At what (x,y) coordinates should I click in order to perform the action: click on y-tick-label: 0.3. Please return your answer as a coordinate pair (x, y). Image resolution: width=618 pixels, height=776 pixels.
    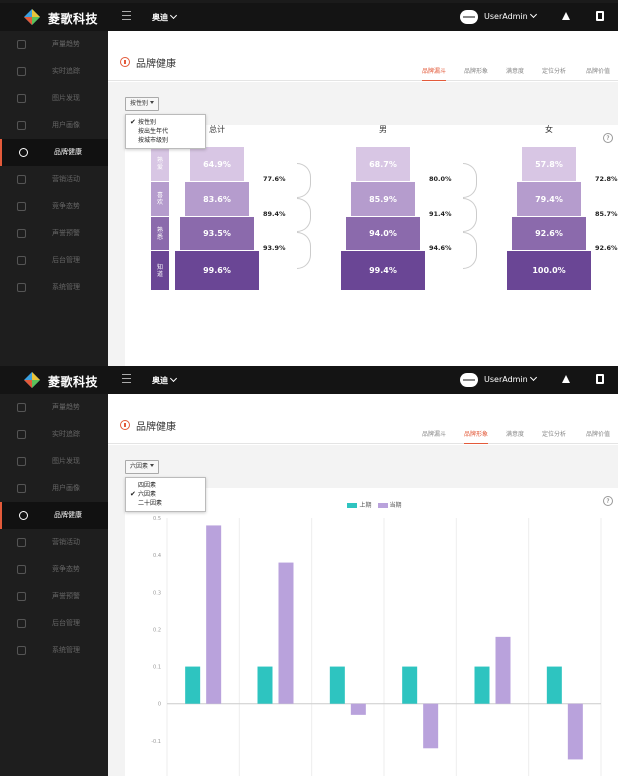
    Looking at the image, I should click on (157, 593).